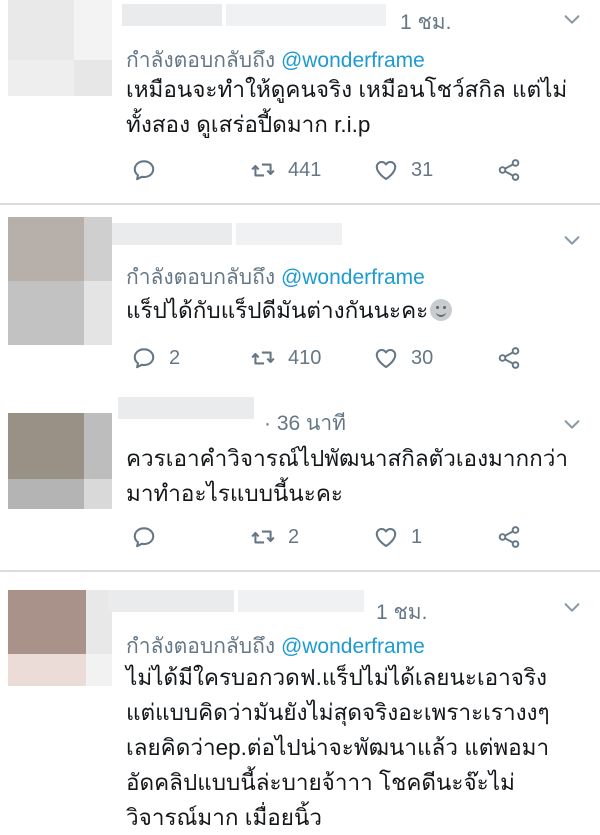 This screenshot has height=835, width=600. I want to click on tweet-text-line: อัดคลิปแบบนี้ล่ะบายจ้าาา โชคดีนะจ๊ะไม่, so click(320, 782).